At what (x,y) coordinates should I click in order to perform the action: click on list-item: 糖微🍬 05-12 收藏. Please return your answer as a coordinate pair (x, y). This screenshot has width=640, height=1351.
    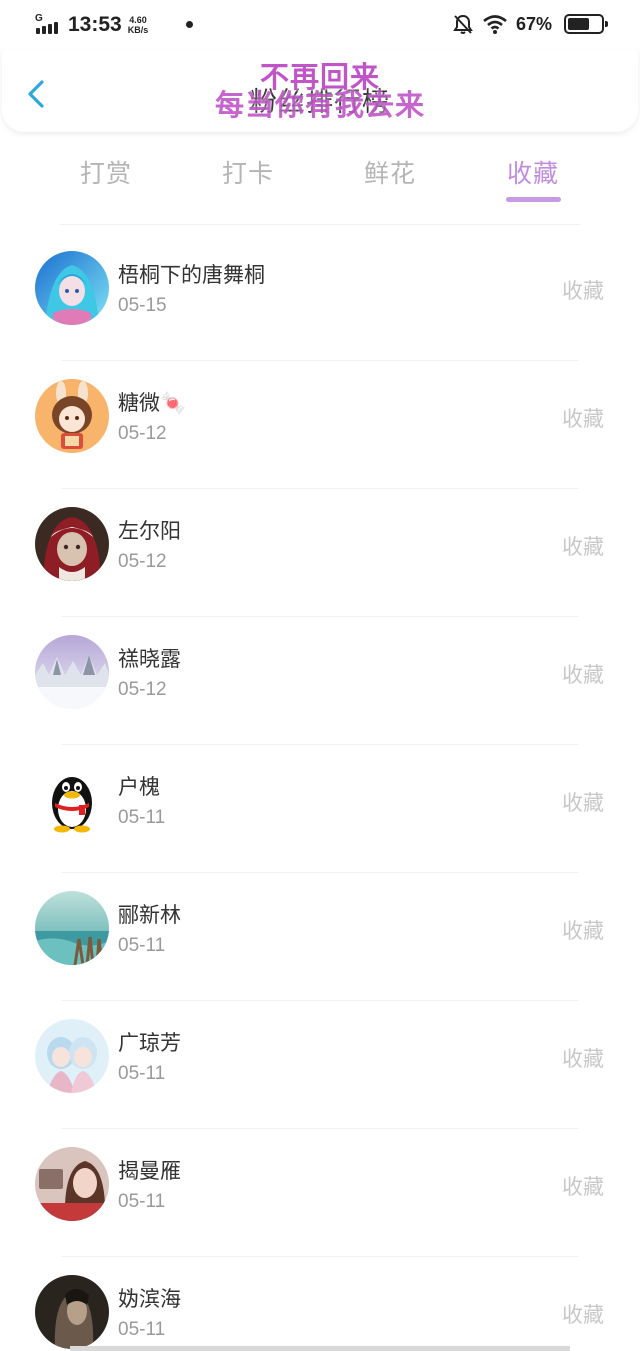
    Looking at the image, I should click on (320, 425).